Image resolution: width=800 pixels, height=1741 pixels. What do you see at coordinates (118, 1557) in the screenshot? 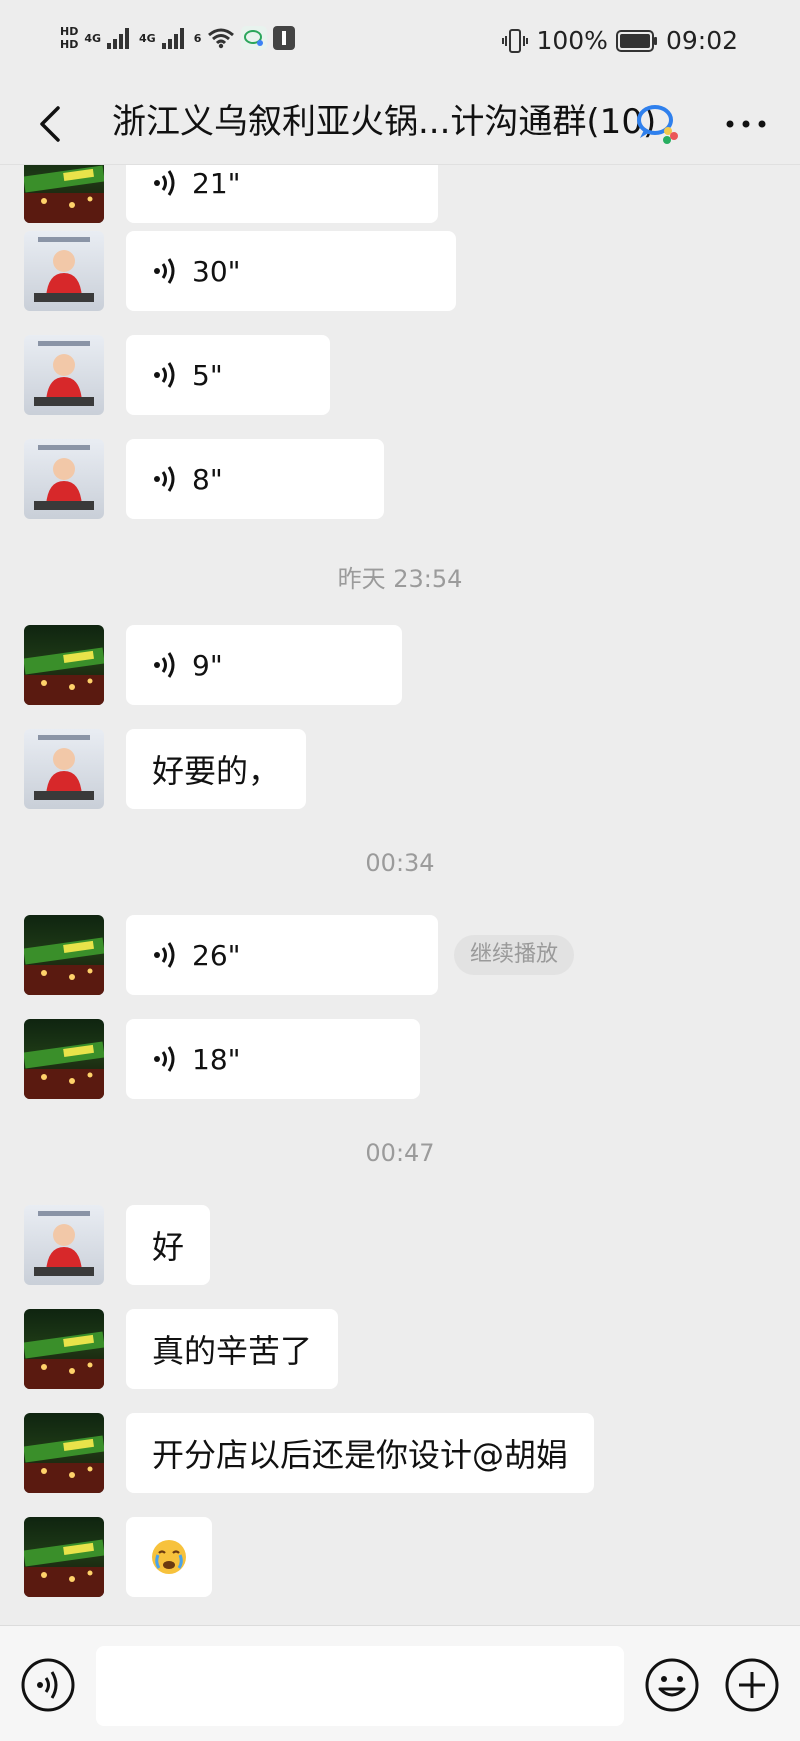
I see `message-row: 😭` at bounding box center [118, 1557].